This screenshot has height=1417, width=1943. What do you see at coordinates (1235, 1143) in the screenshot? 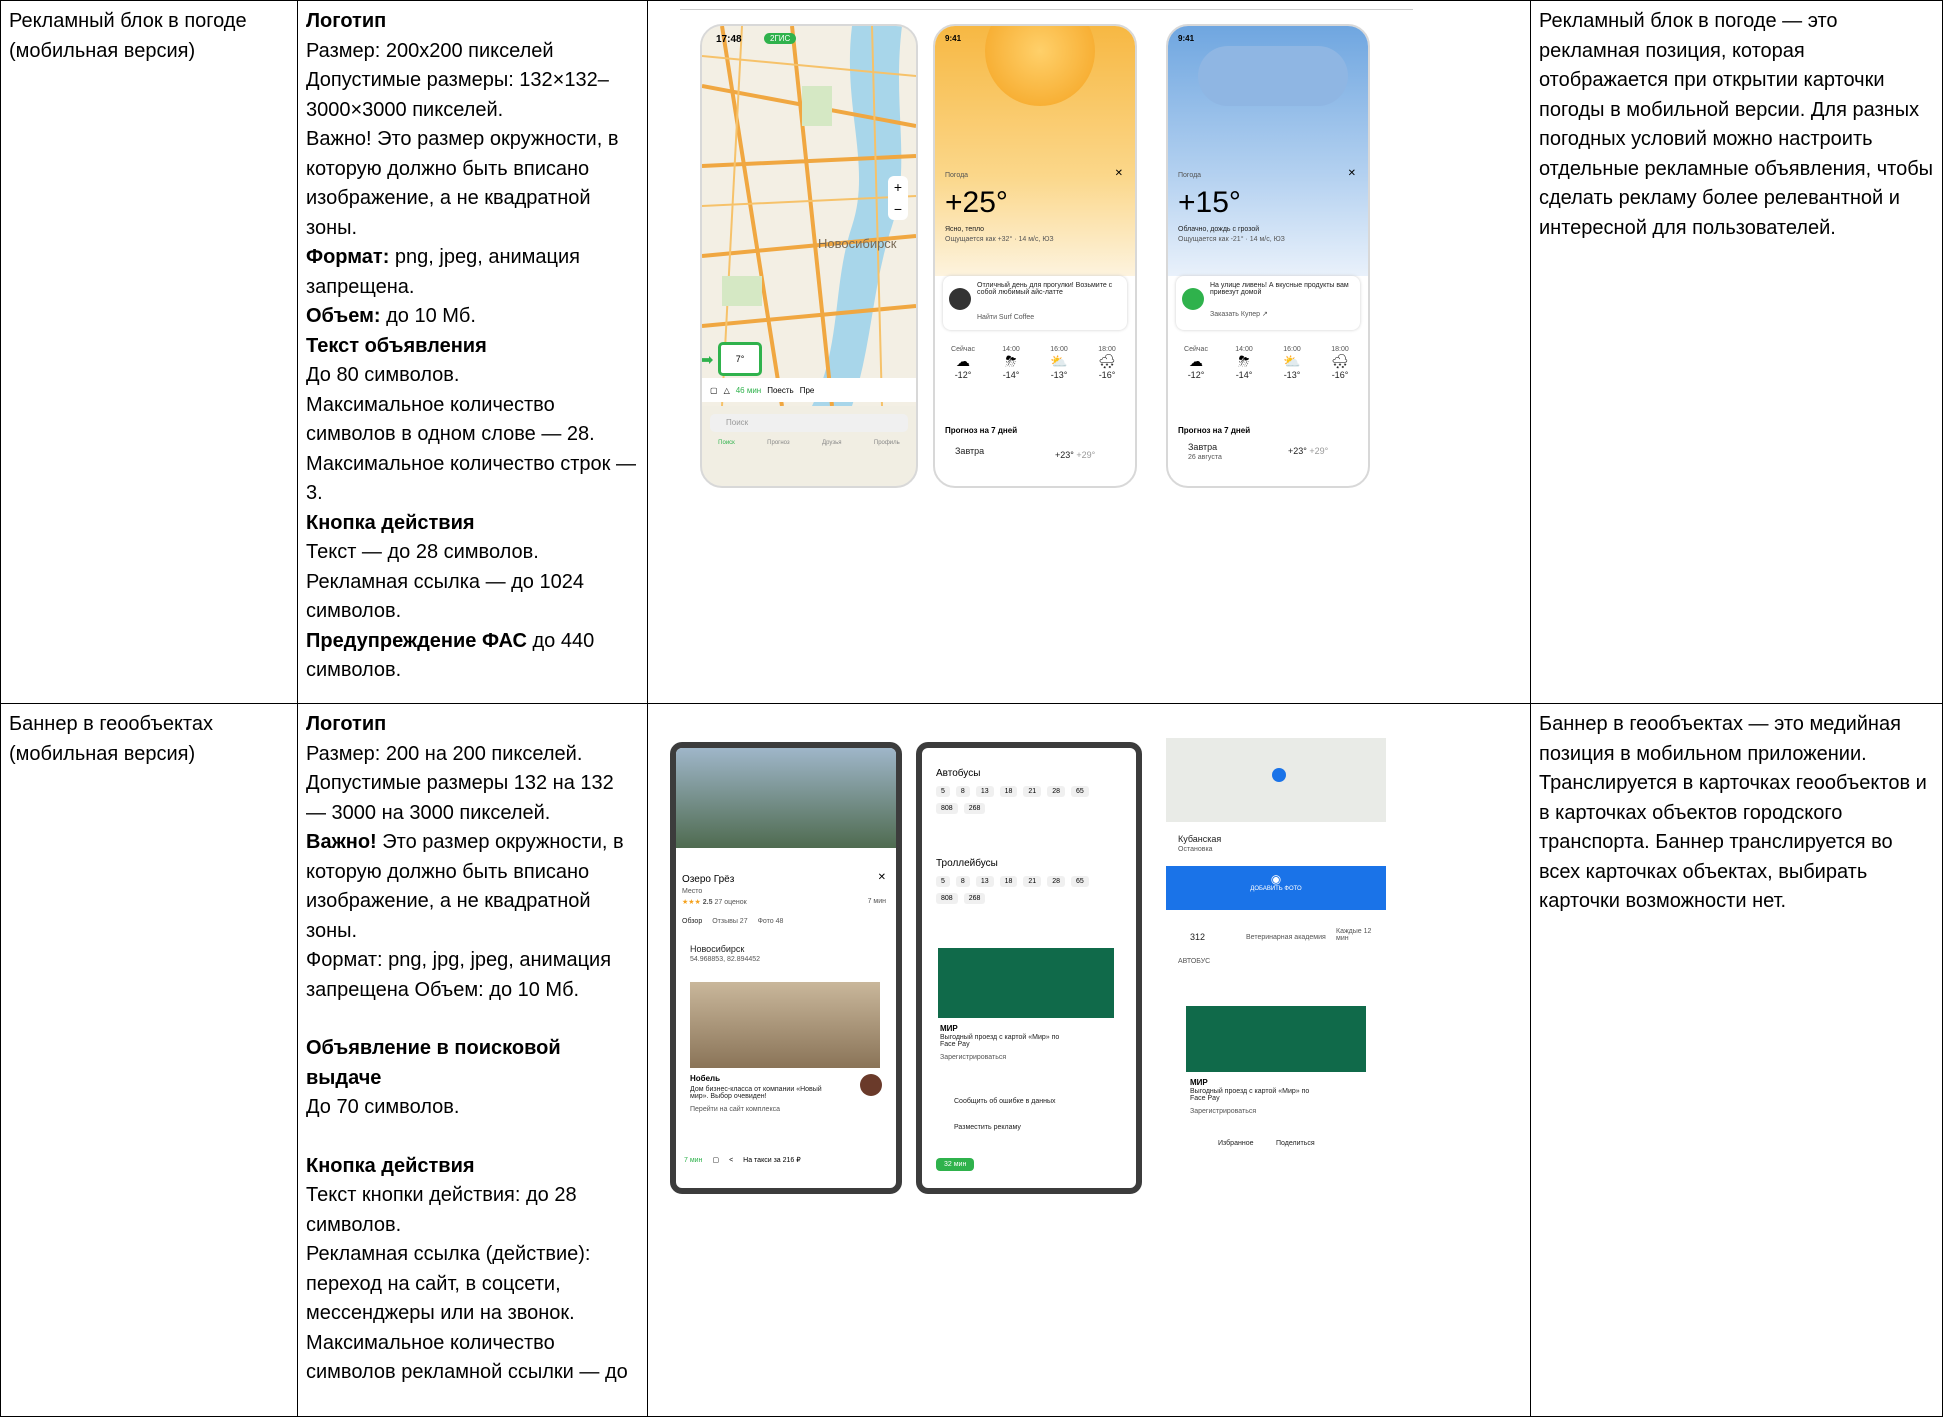
I see `favorite-button: Избранное` at bounding box center [1235, 1143].